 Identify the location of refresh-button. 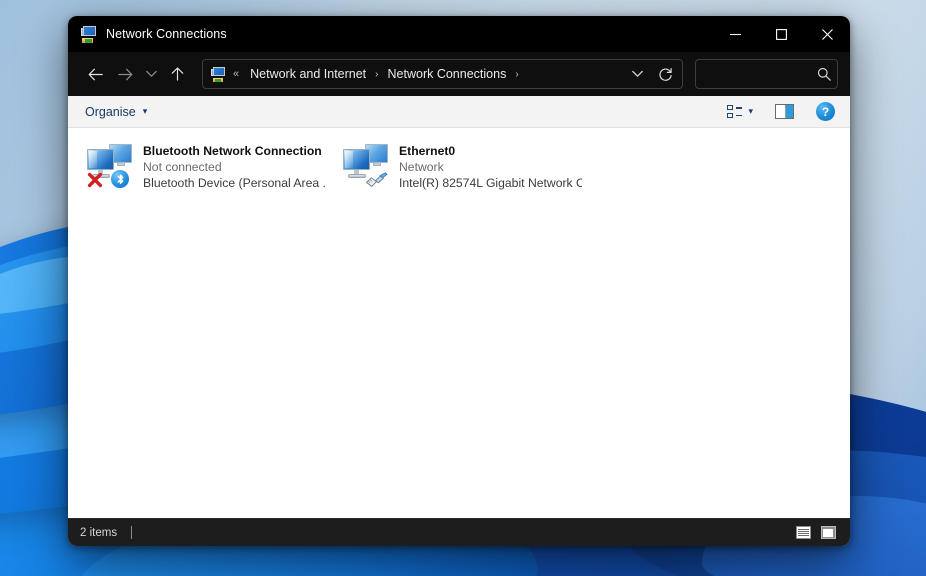
(665, 74).